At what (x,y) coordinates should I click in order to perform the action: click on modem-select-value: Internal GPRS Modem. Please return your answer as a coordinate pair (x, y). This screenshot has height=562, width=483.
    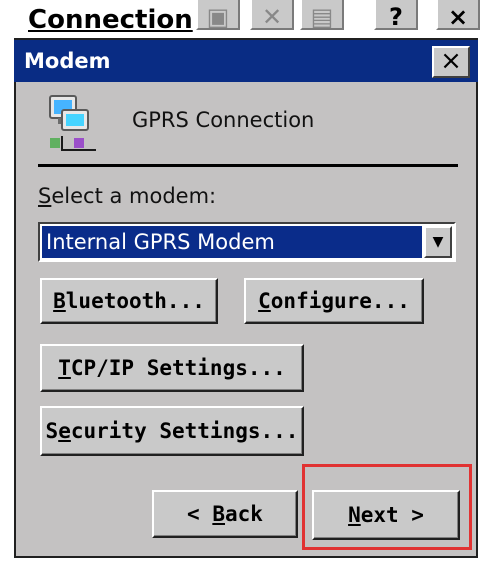
    Looking at the image, I should click on (232, 242).